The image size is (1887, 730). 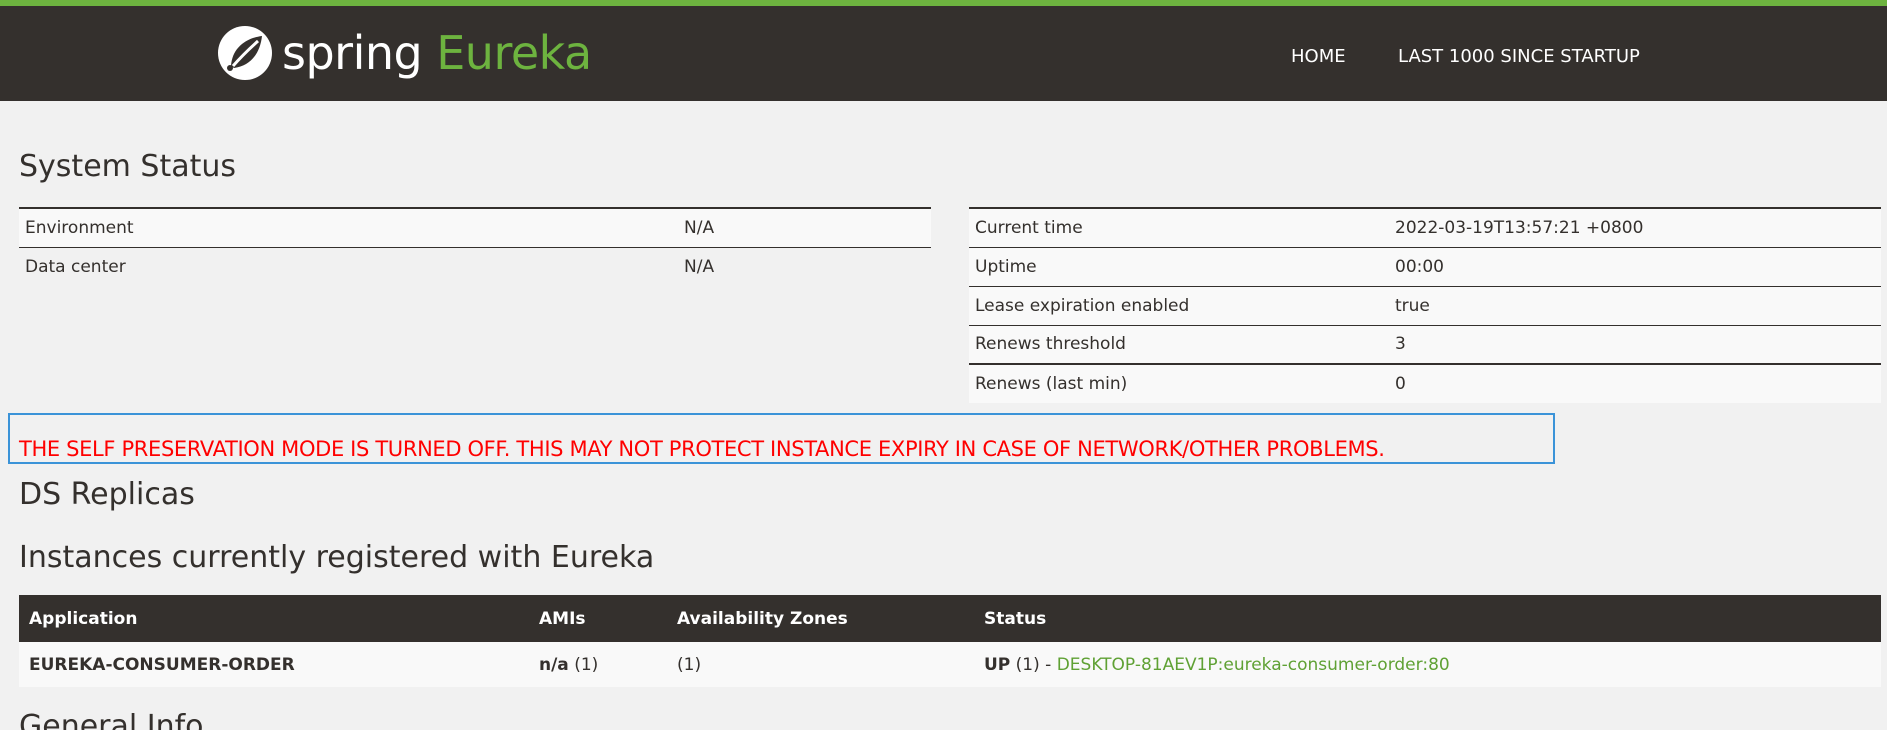 What do you see at coordinates (1179, 344) in the screenshot?
I see `status-label: Renews threshold` at bounding box center [1179, 344].